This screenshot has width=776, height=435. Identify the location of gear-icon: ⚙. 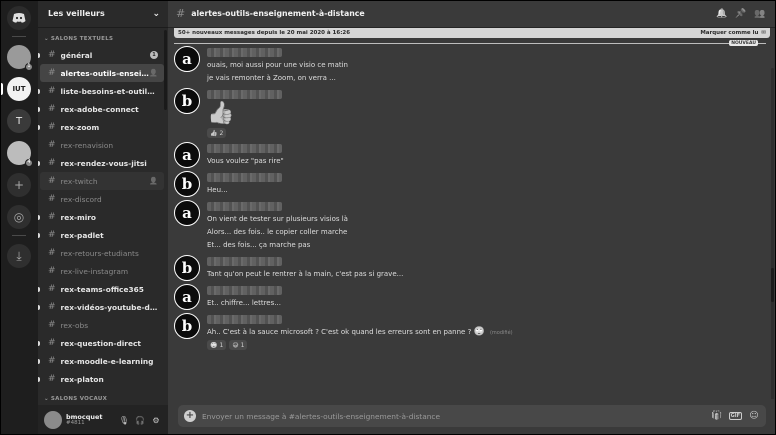
(156, 420).